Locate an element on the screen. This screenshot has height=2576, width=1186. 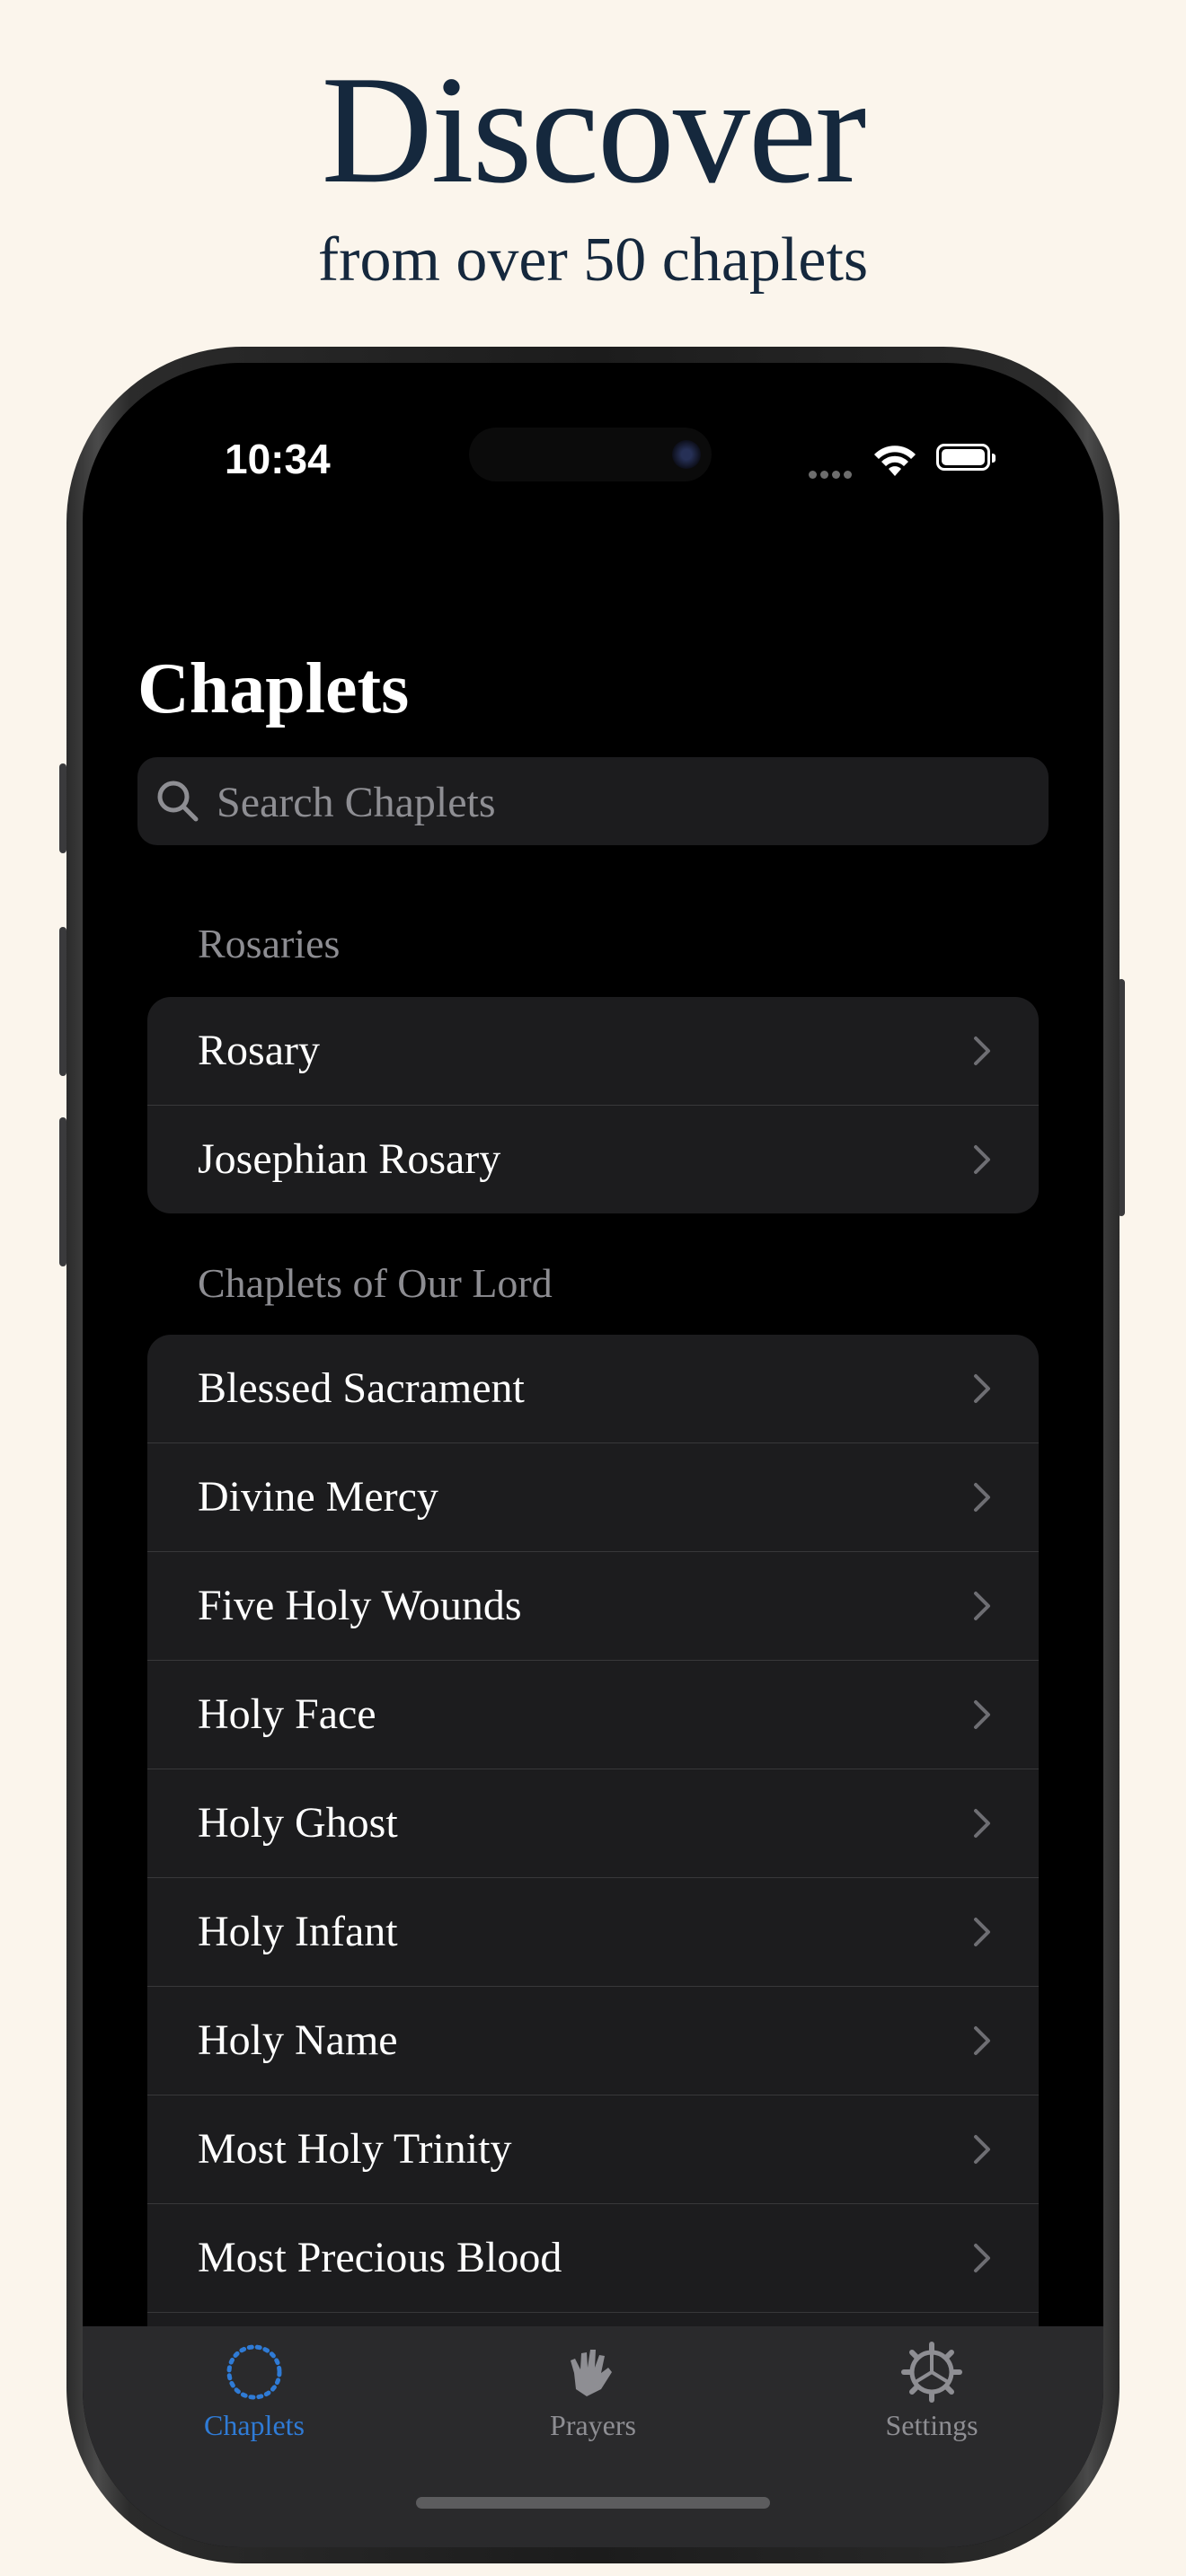
list-item-divine-mercy: Divine Mercy is located at coordinates (593, 1497).